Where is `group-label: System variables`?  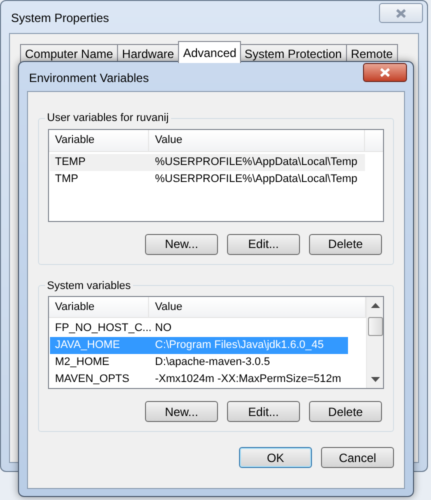
group-label: System variables is located at coordinates (89, 286).